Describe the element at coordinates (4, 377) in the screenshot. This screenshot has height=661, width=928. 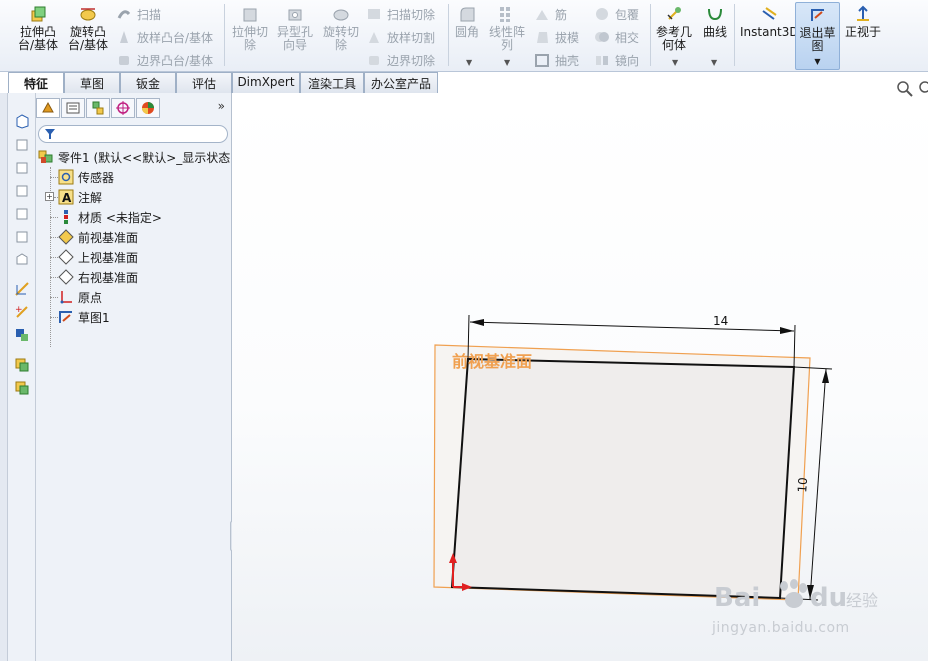
I see `left-window-edge` at that location.